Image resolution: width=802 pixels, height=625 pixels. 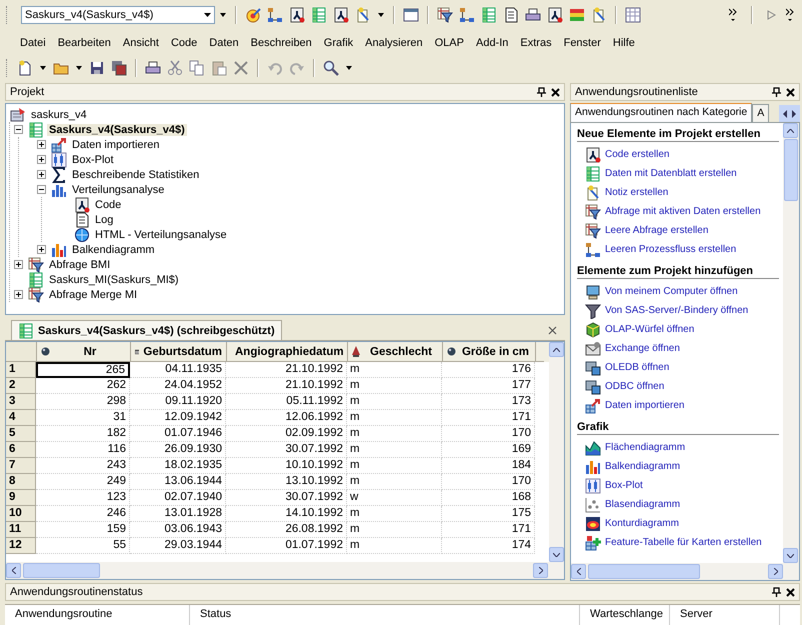 I want to click on tree-item: Box-Plot, so click(x=93, y=160).